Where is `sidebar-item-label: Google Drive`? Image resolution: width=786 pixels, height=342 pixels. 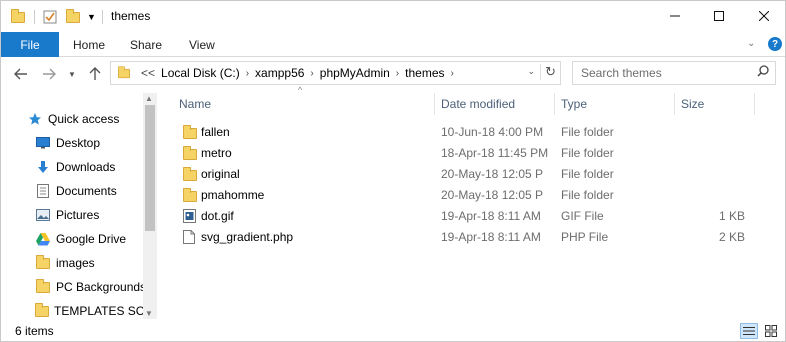 sidebar-item-label: Google Drive is located at coordinates (91, 239).